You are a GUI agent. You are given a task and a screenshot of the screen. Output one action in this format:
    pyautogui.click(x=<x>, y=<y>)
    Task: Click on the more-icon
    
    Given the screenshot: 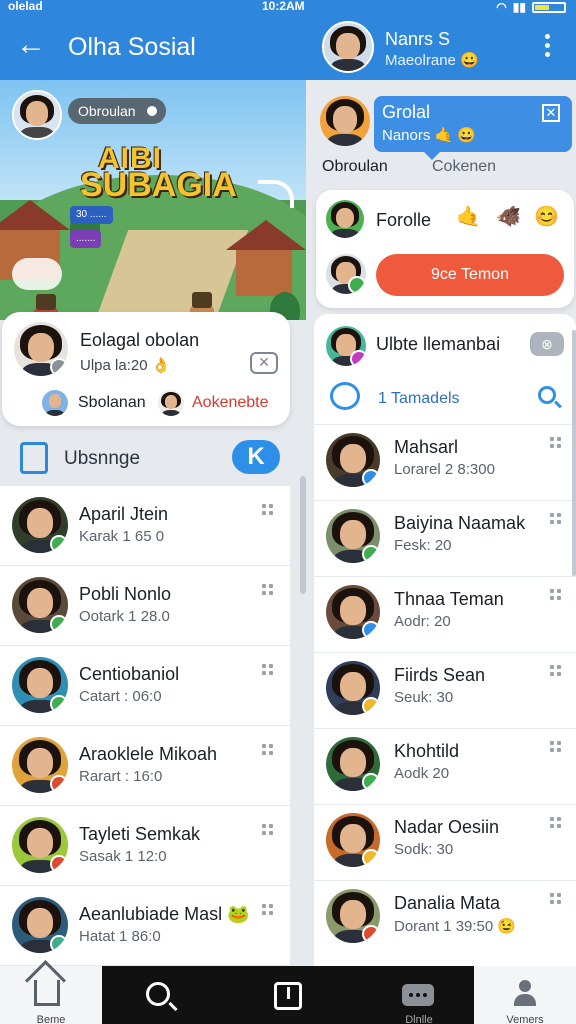 What is the action you would take?
    pyautogui.click(x=547, y=47)
    